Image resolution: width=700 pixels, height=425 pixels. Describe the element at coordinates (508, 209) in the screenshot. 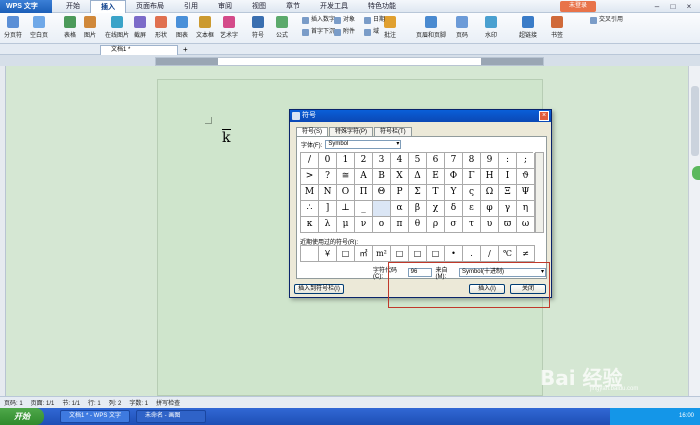

I see `symbol-cell: γ` at that location.